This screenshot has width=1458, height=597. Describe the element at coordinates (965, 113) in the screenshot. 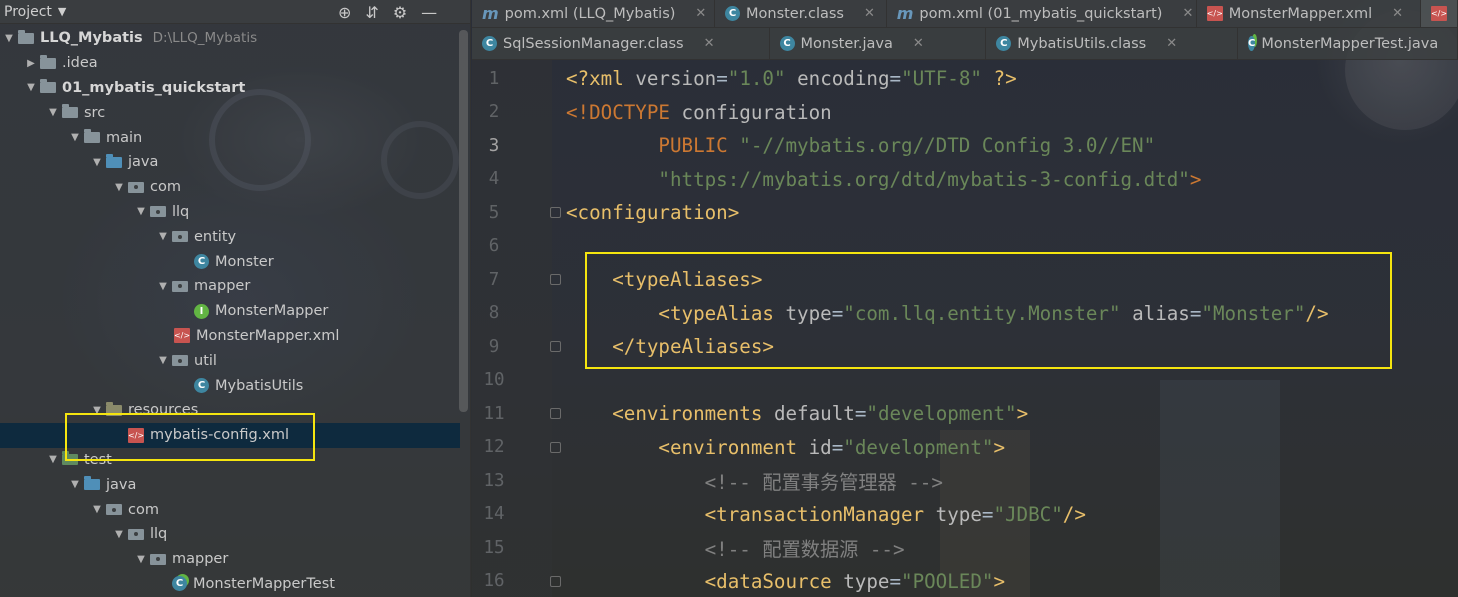

I see `code-line: 2 <!DOCTYPE configuration` at that location.